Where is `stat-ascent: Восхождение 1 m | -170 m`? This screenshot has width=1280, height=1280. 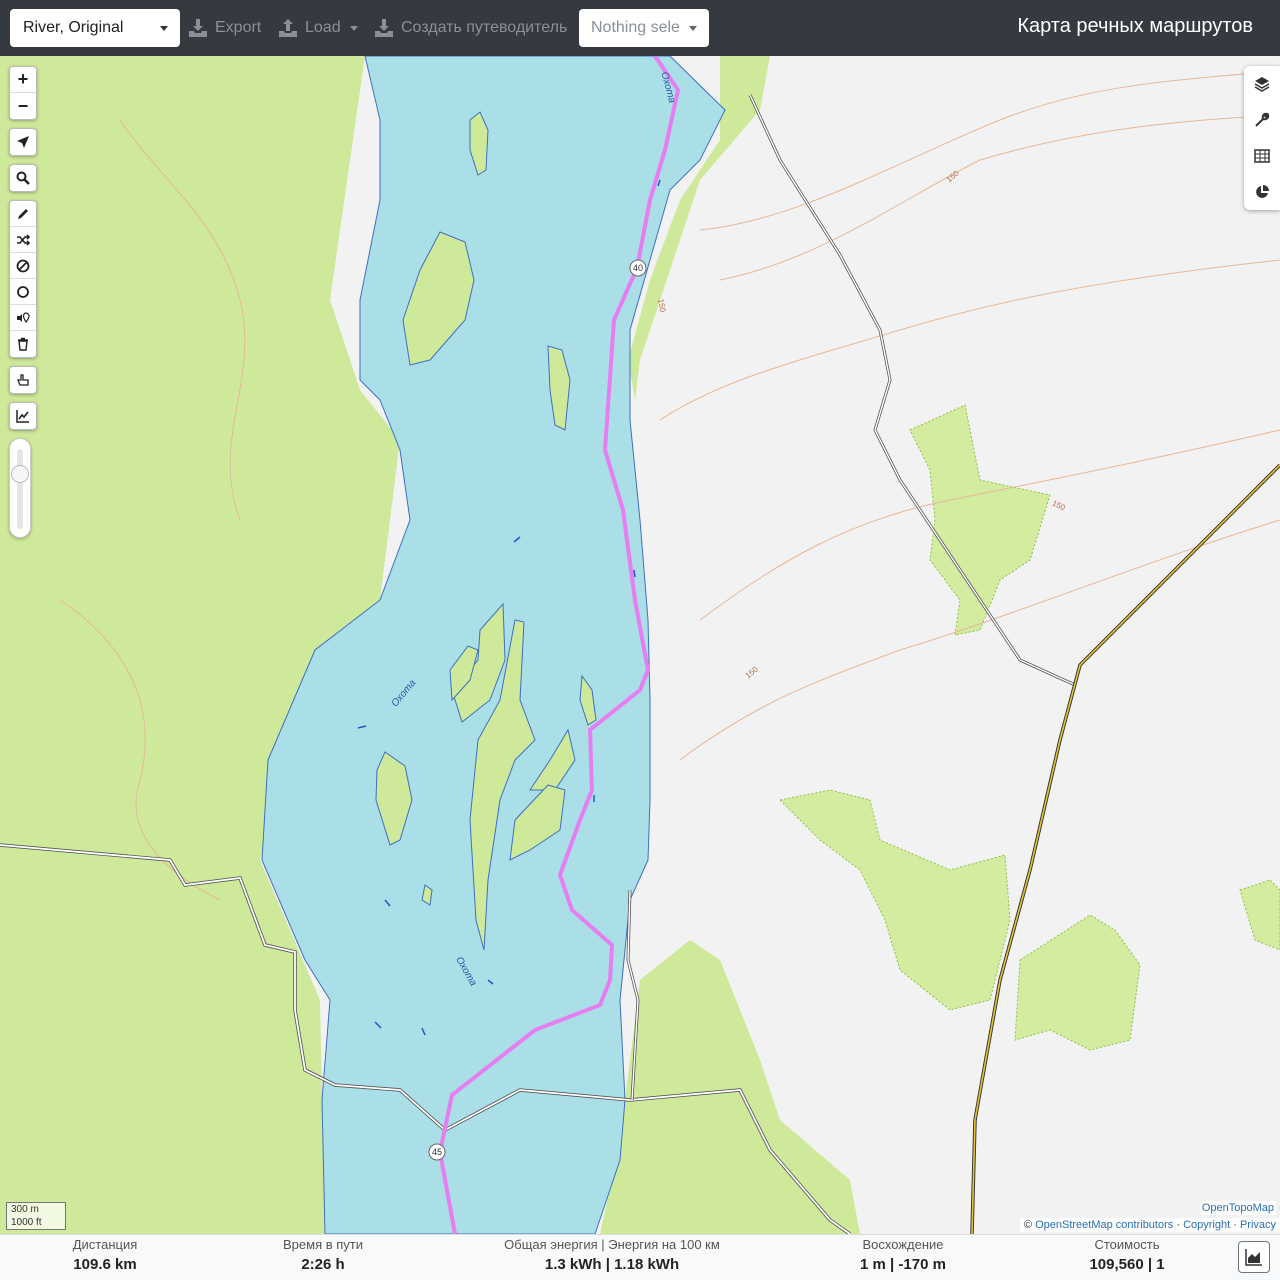 stat-ascent: Восхождение 1 m | -170 m is located at coordinates (903, 1255).